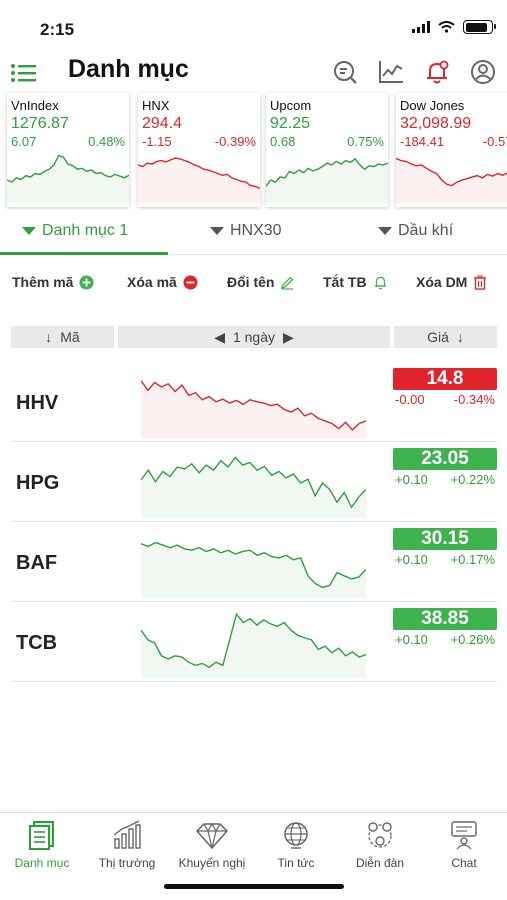  I want to click on wifi-icon, so click(446, 27).